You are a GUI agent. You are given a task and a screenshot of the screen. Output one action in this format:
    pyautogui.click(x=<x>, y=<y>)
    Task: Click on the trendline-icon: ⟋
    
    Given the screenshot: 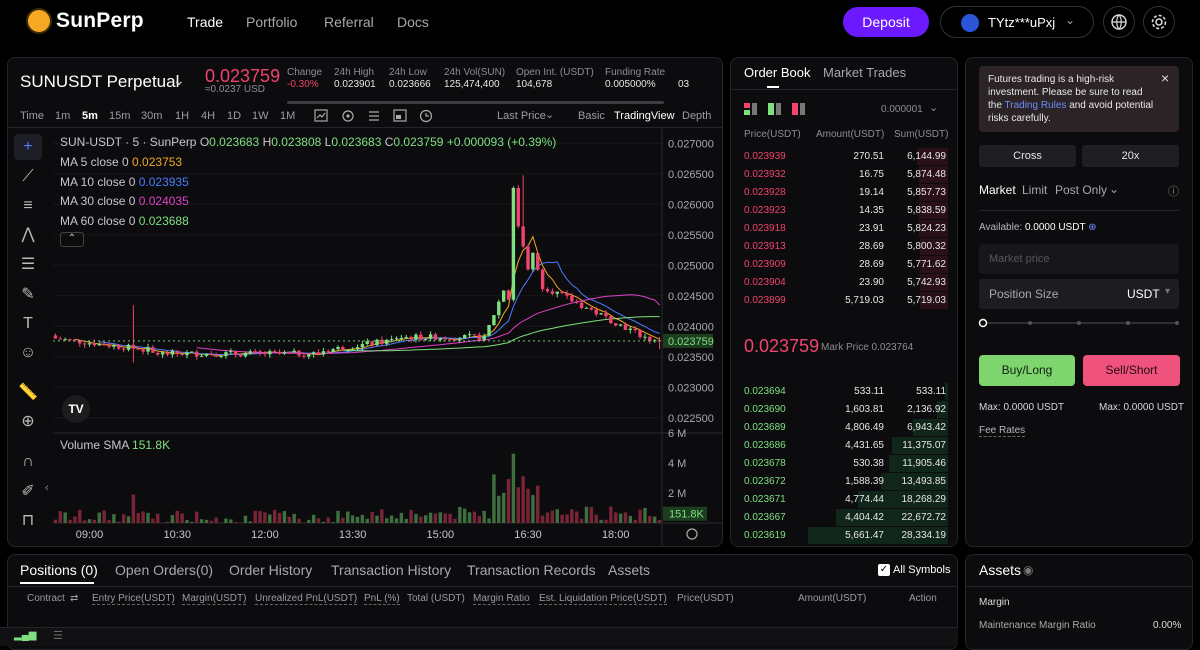 What is the action you would take?
    pyautogui.click(x=28, y=177)
    